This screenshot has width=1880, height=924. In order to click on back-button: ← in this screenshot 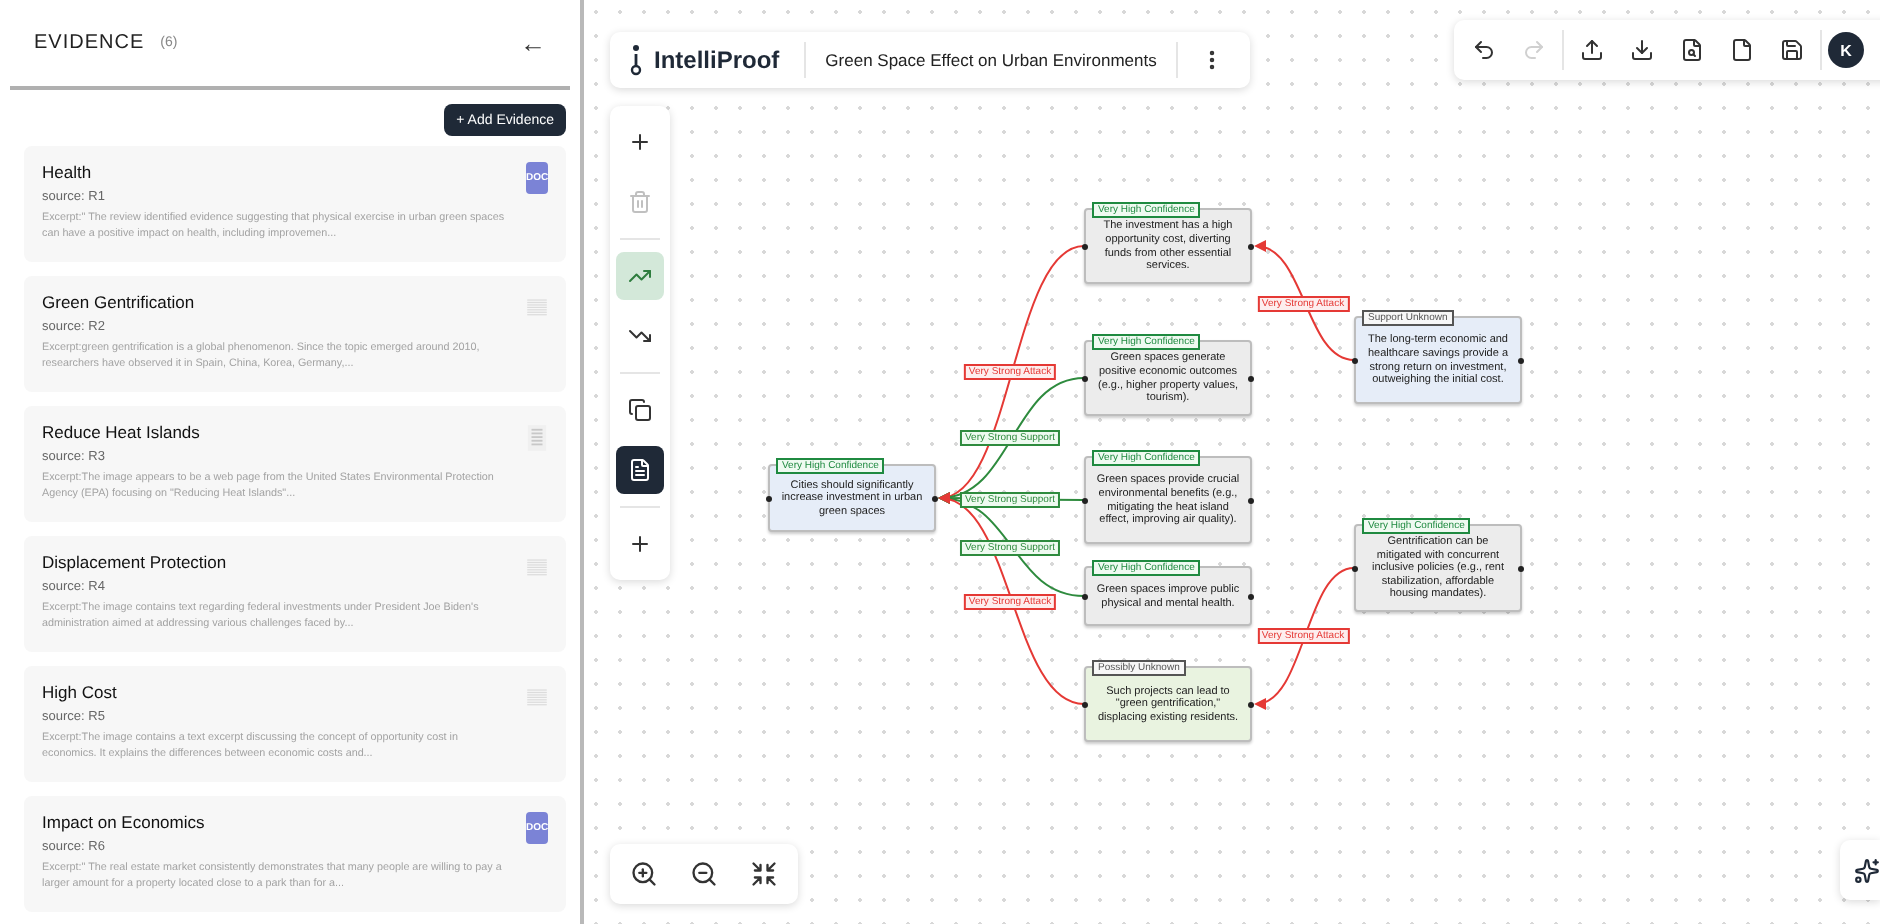, I will do `click(533, 43)`.